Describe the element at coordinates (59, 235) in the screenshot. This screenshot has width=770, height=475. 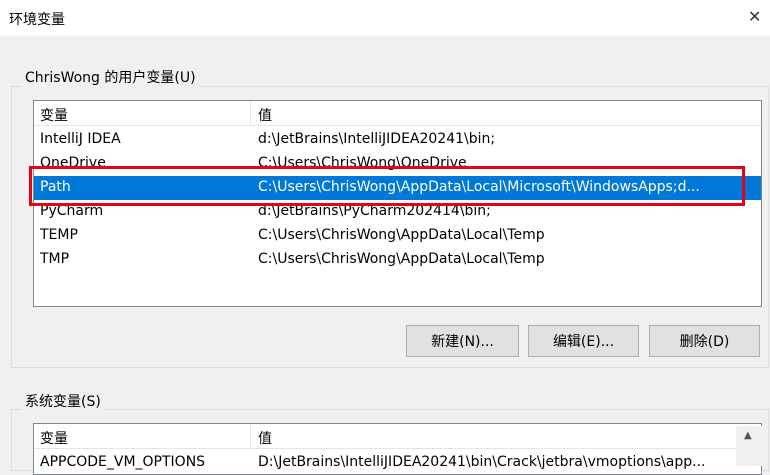
I see `variable-name: TEMP` at that location.